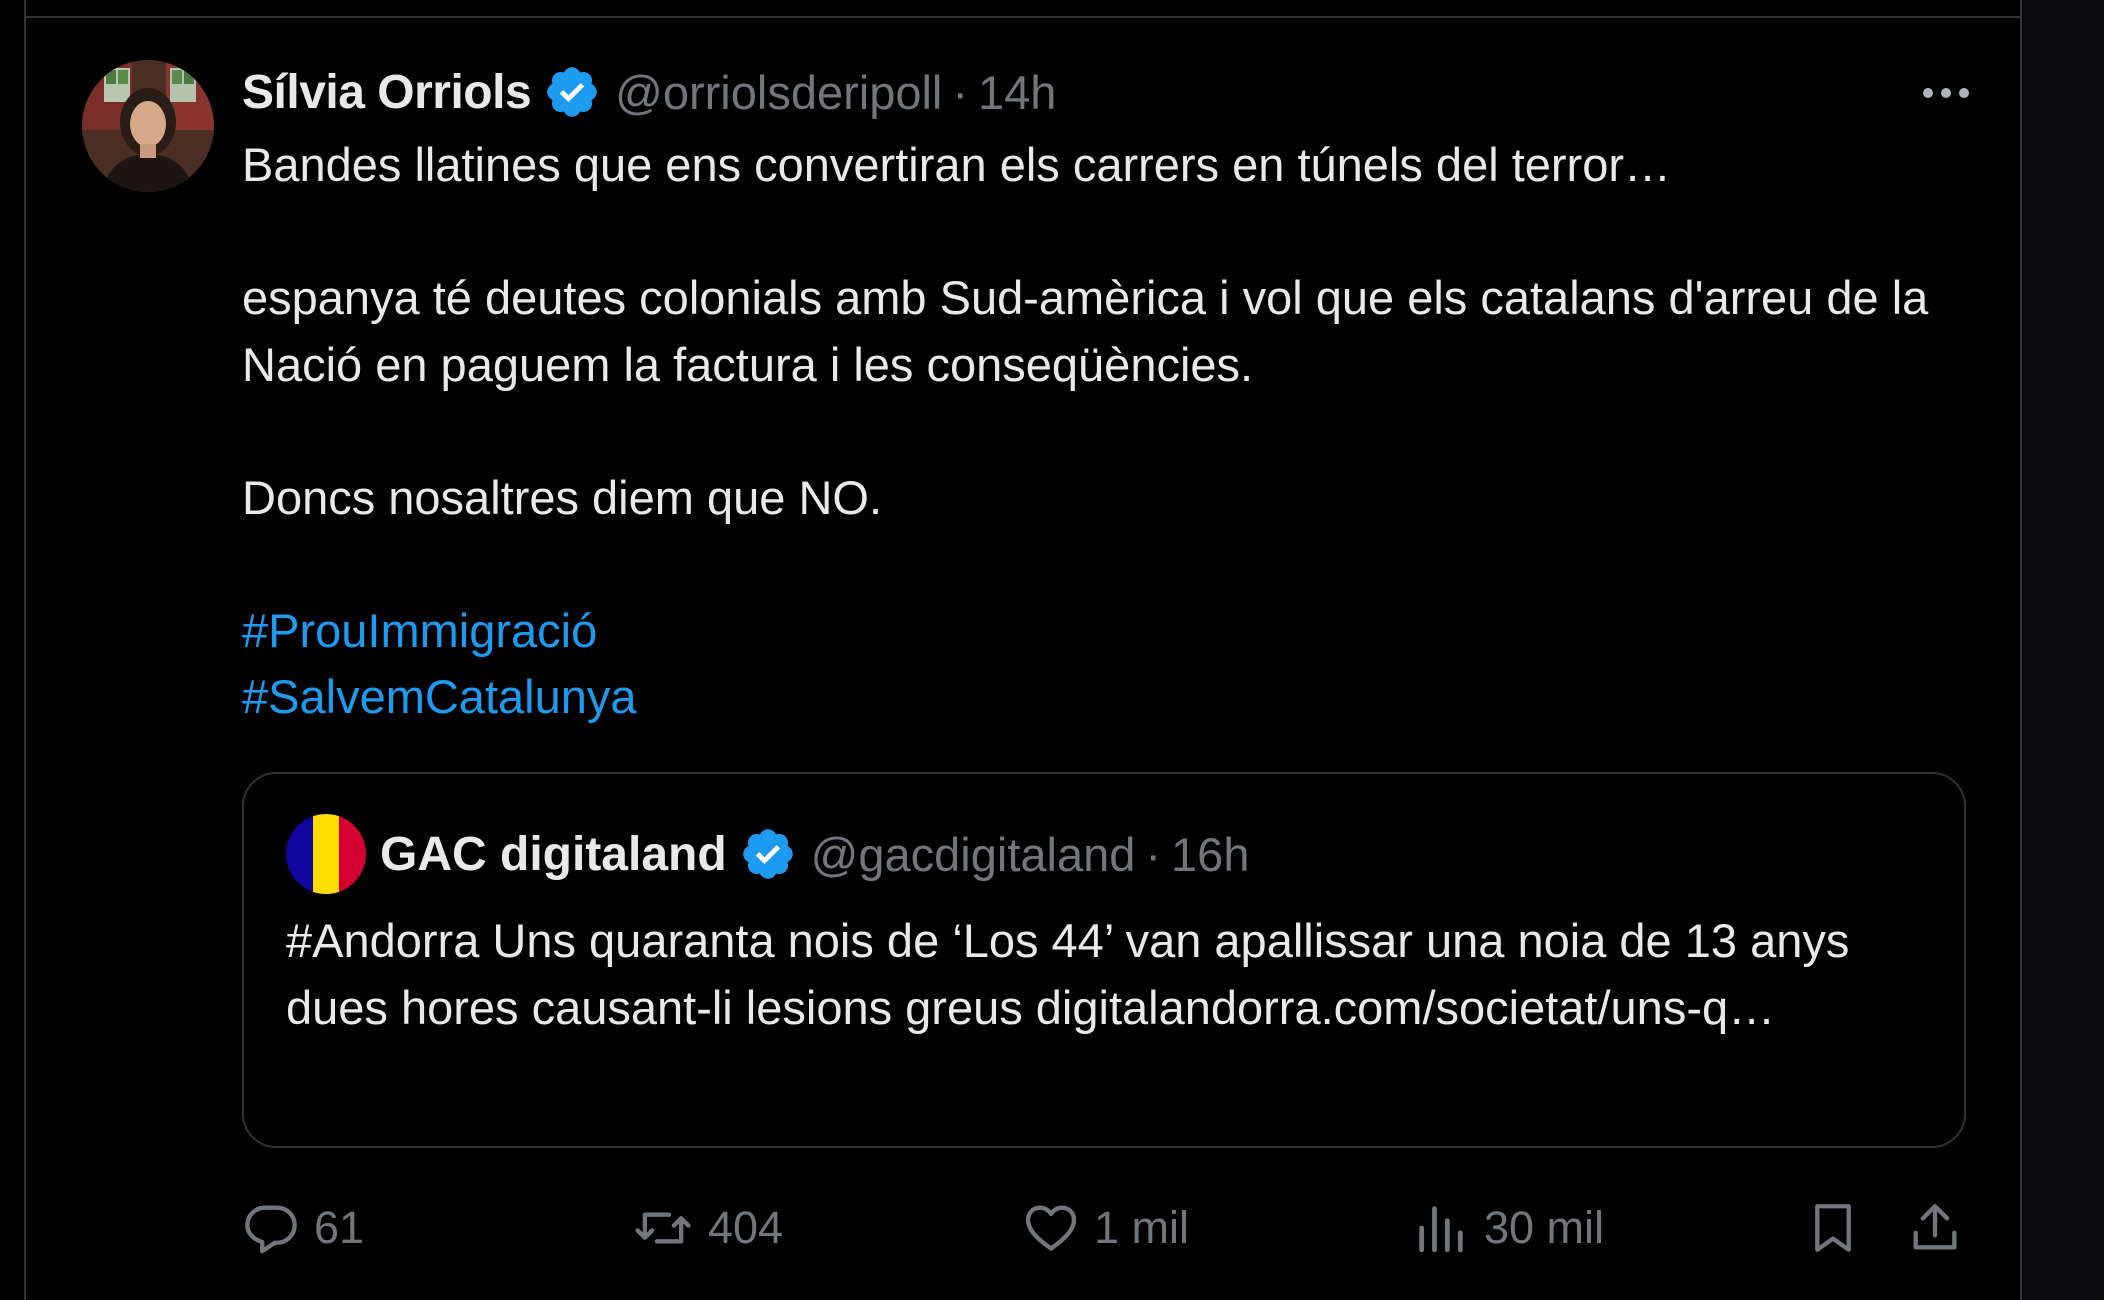 This screenshot has height=1300, width=2104. What do you see at coordinates (1107, 697) in the screenshot?
I see `hashtag-link: #SalvemCatalunya` at bounding box center [1107, 697].